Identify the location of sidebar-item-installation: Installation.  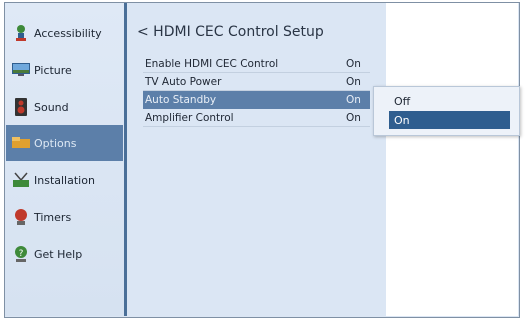
(64, 180).